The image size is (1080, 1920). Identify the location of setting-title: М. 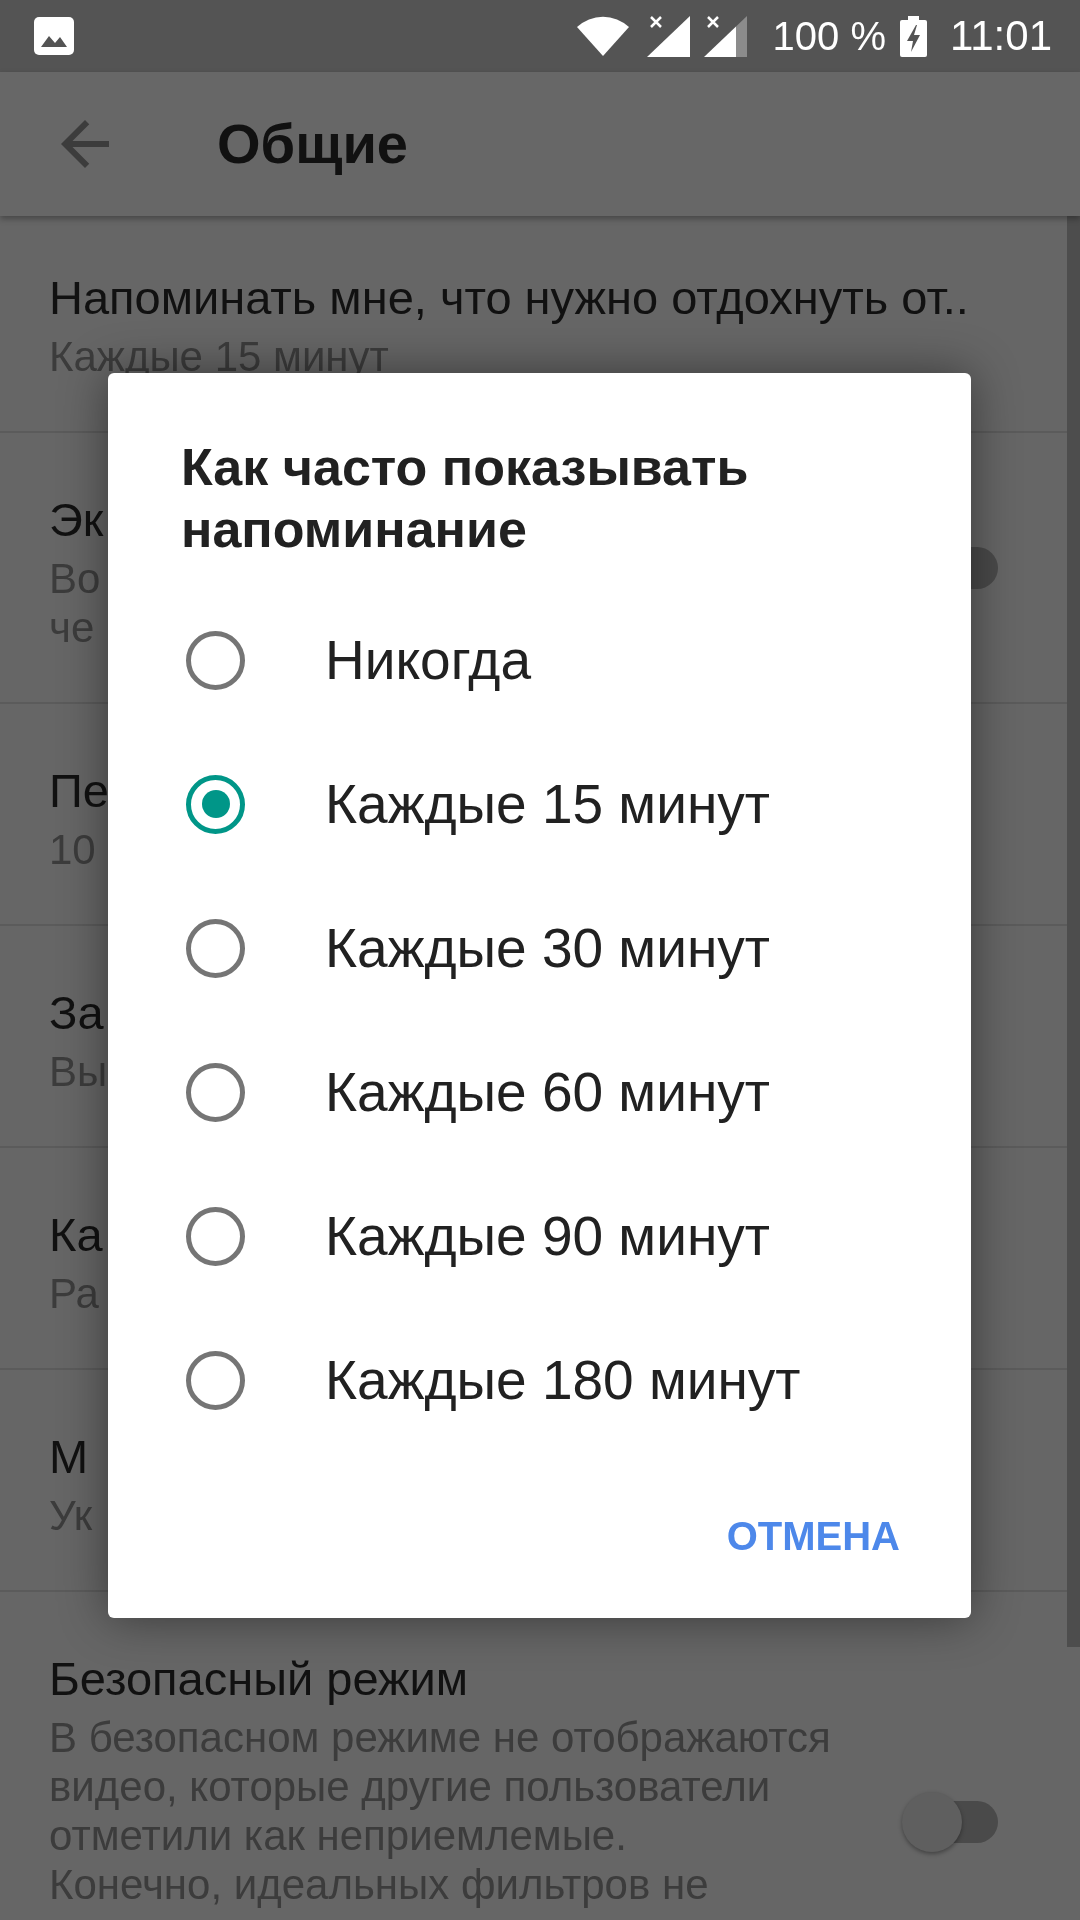
(69, 1457).